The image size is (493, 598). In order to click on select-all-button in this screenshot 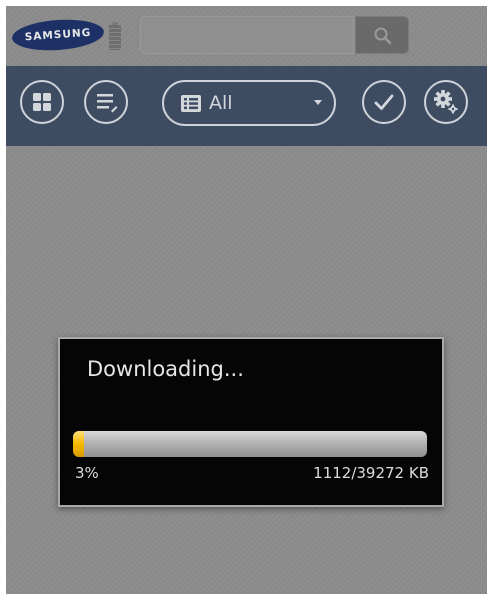, I will do `click(384, 102)`.